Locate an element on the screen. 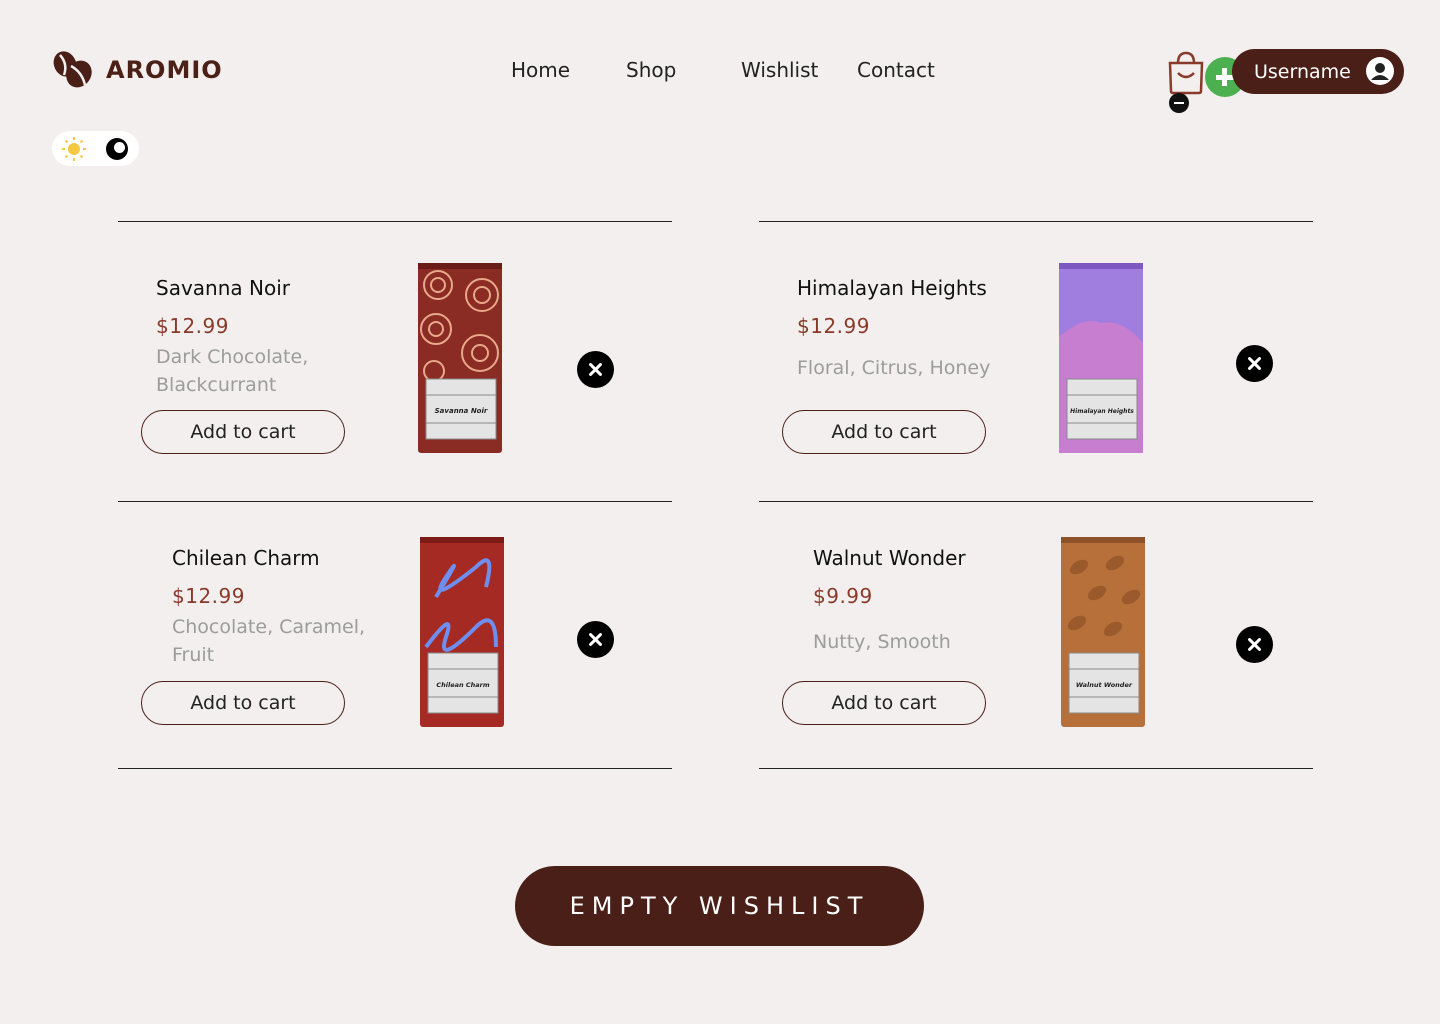  bag-label: Savanna Noir is located at coordinates (461, 411).